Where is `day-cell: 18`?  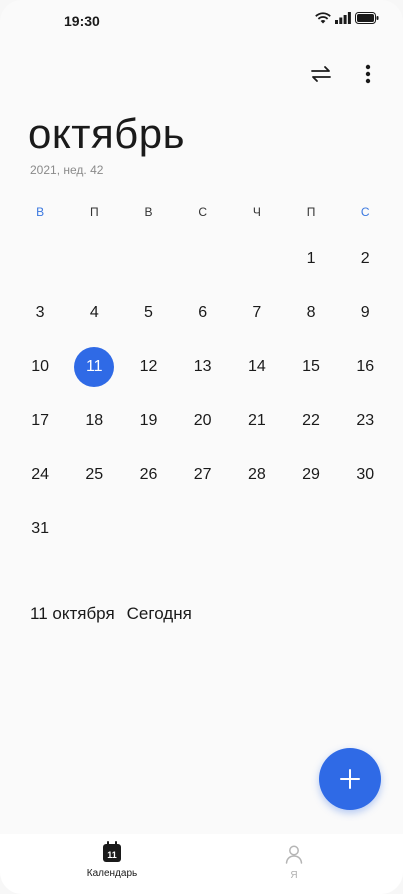
day-cell: 18 is located at coordinates (94, 421).